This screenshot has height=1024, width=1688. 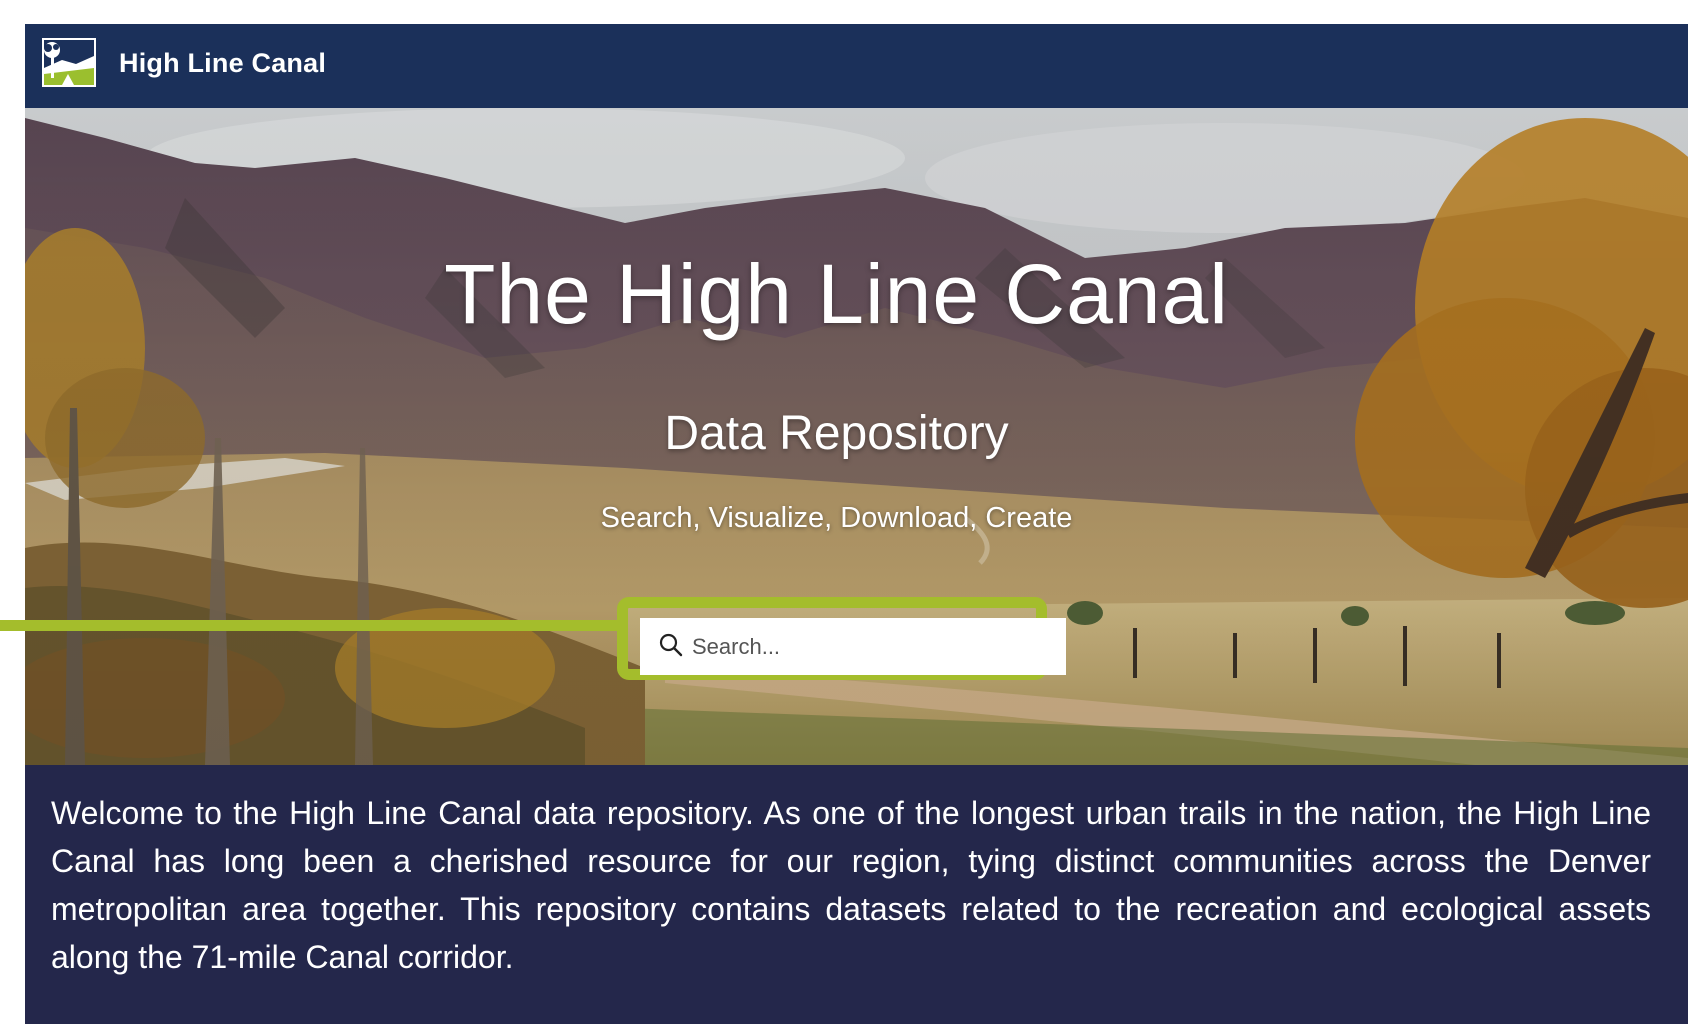 I want to click on hero-subtitle: Data Repository, so click(x=836, y=433).